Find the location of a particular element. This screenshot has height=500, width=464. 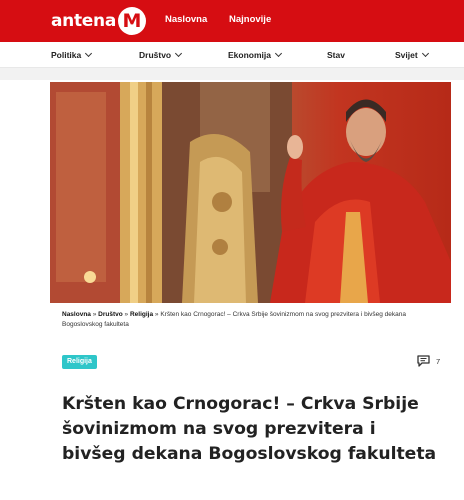

category-politika: Politika is located at coordinates (72, 54).